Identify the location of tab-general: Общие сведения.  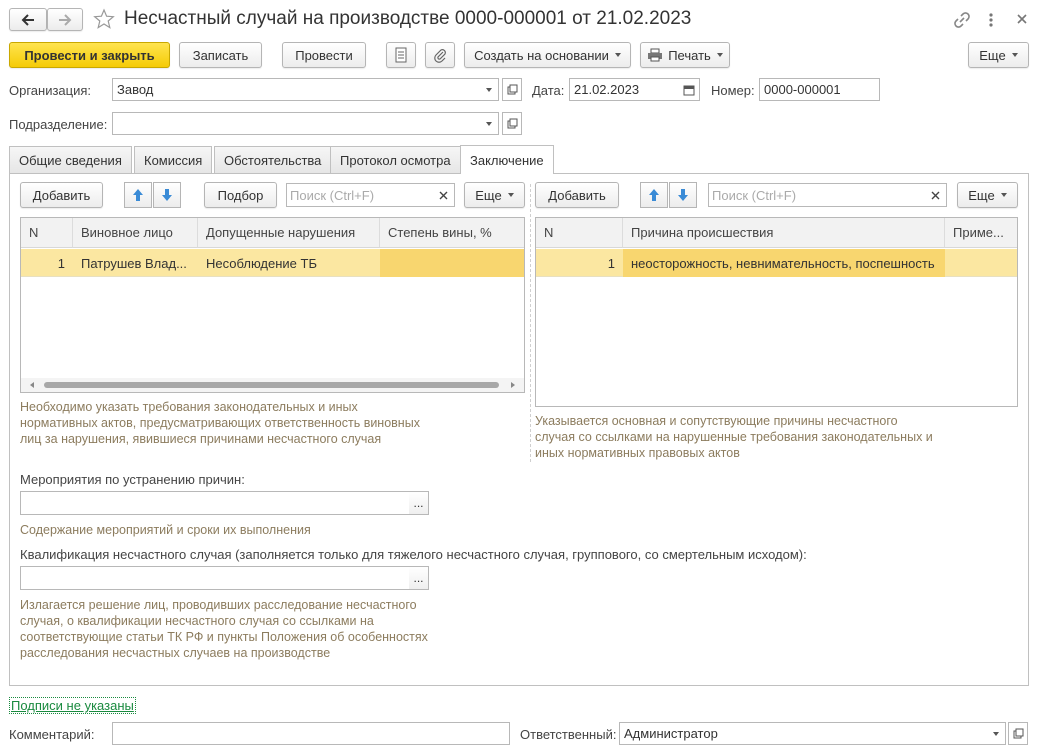
(70, 159).